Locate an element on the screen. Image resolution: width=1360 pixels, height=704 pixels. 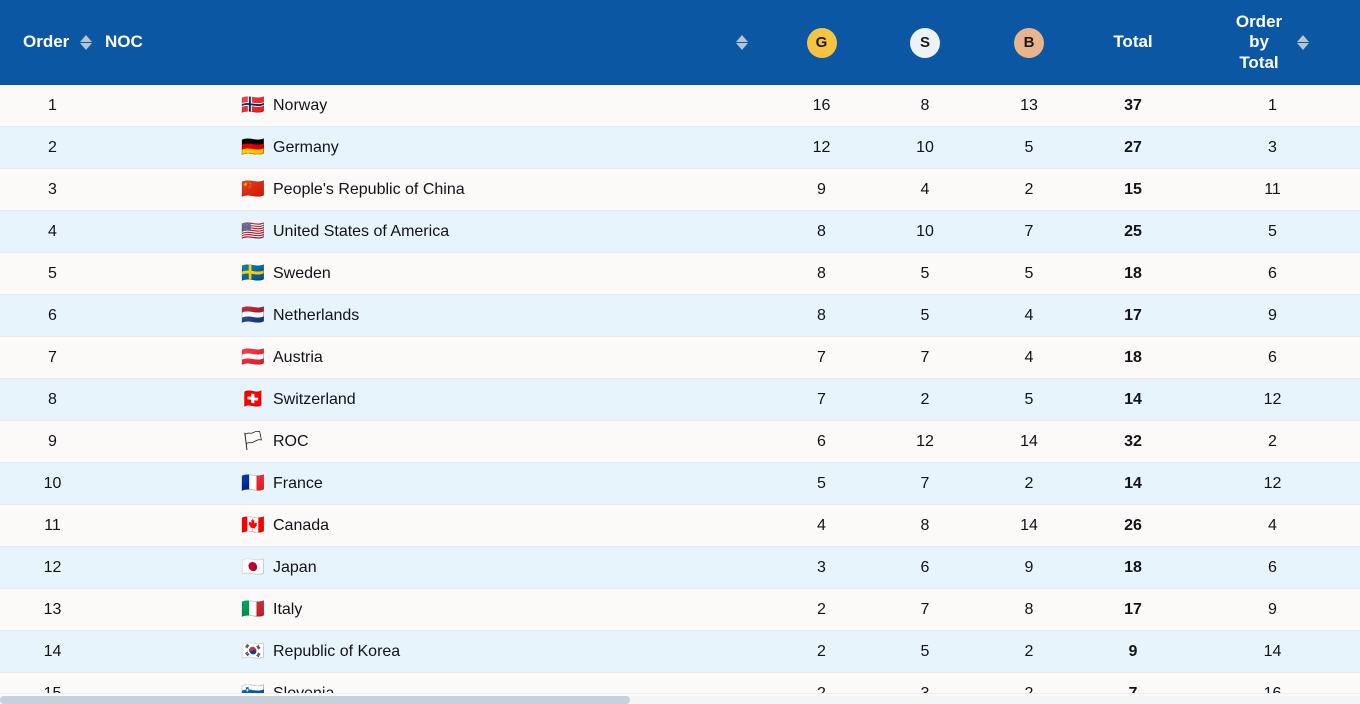
table-row: 5 🇸🇪 Sweden 8 5 5 18 6 is located at coordinates (680, 273).